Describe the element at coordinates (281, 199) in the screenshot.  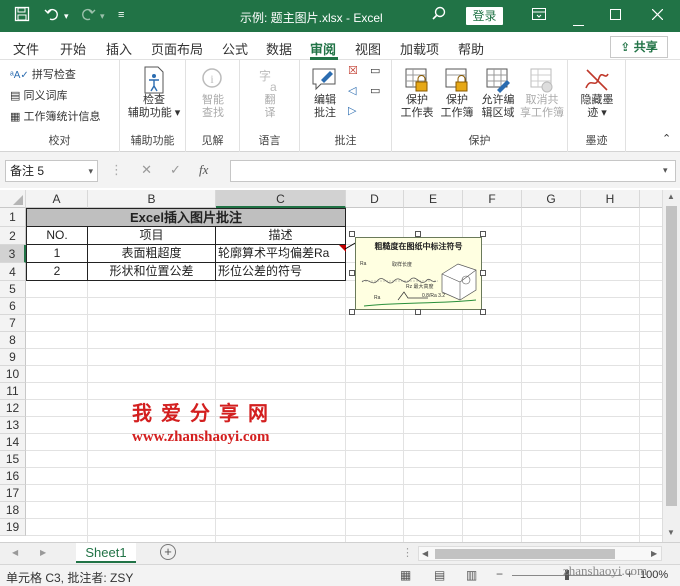
I see `column-header-c: C` at that location.